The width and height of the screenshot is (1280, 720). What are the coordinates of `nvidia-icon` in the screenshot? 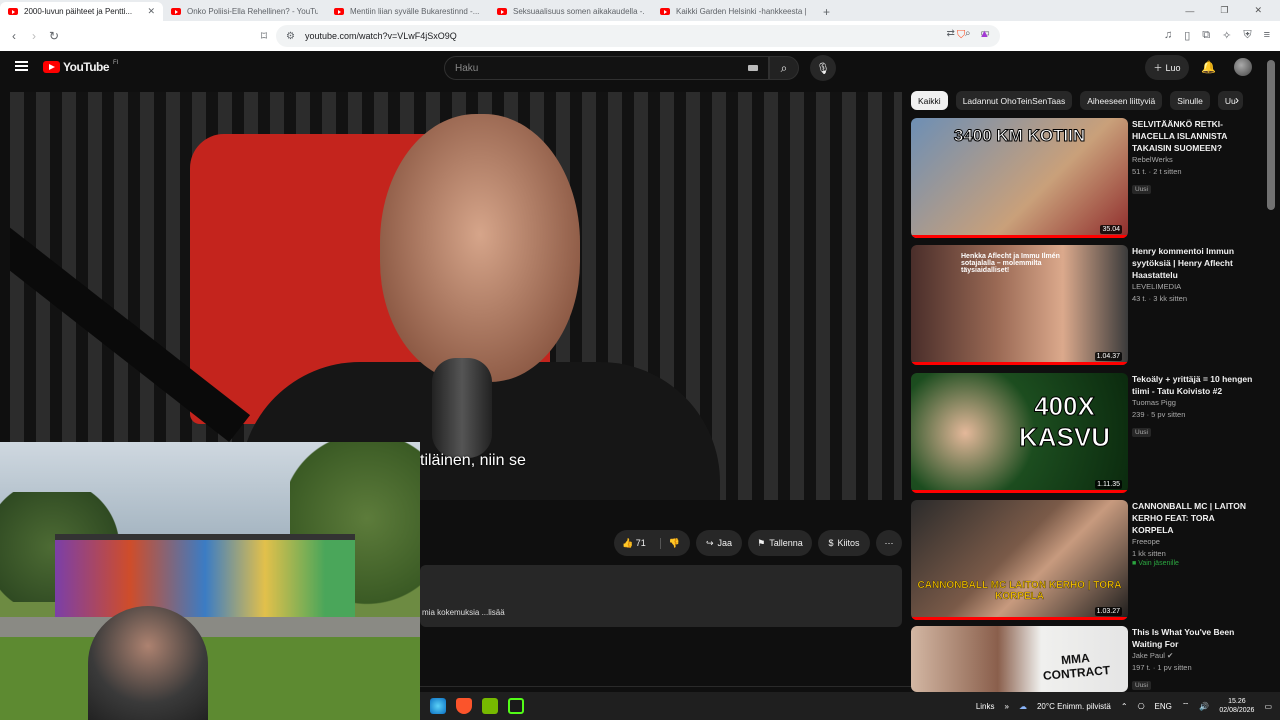 It's located at (490, 706).